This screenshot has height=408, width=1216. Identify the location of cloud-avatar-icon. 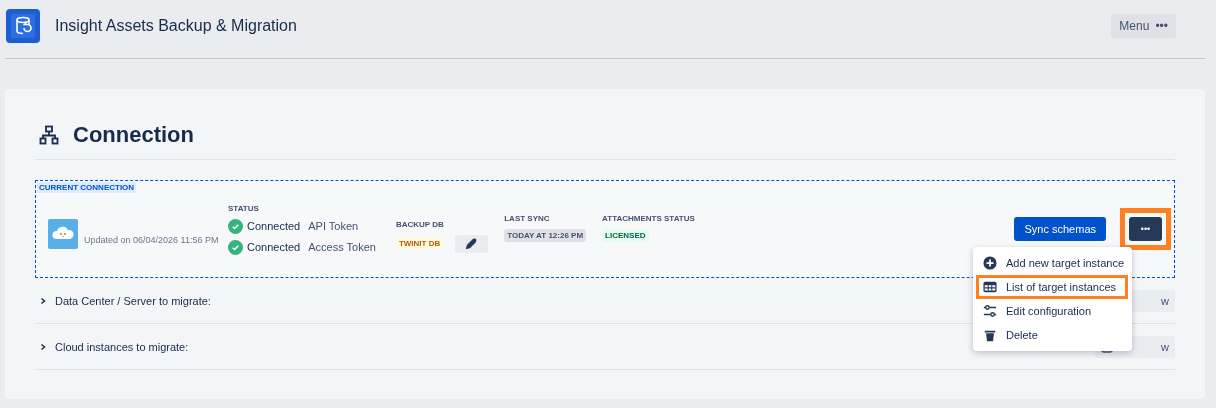
(63, 234).